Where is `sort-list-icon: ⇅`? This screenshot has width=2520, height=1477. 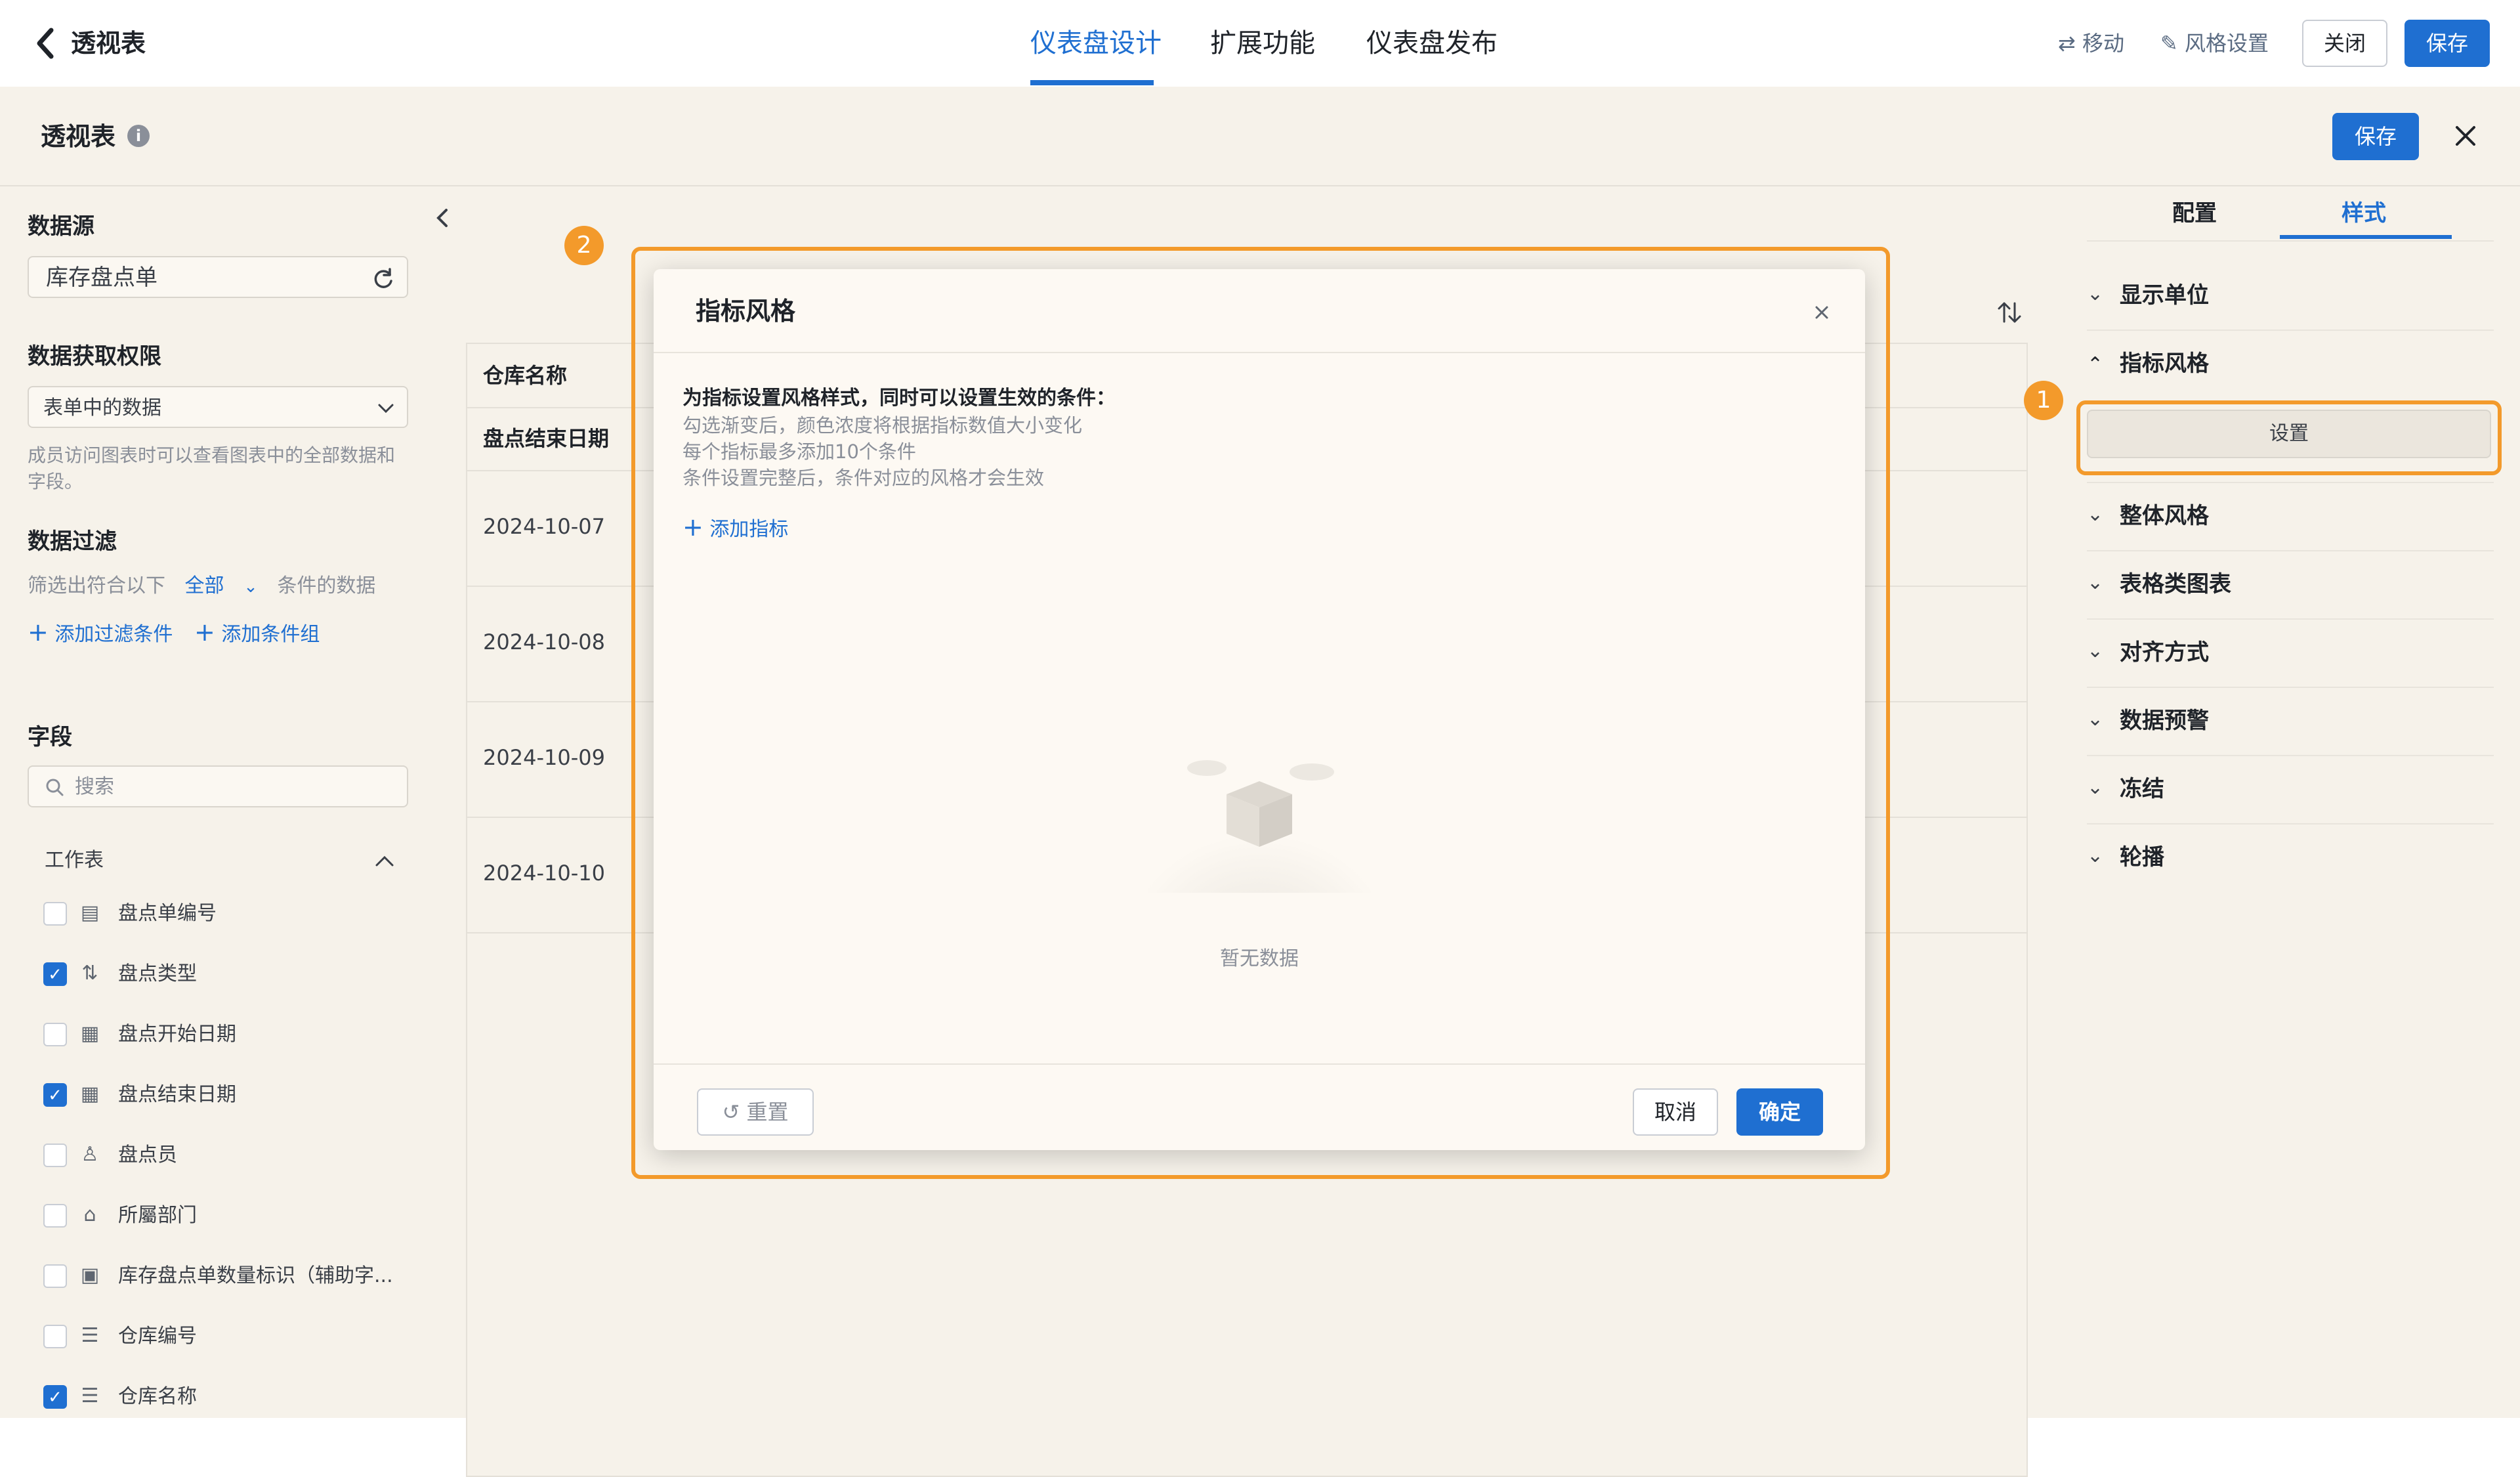 sort-list-icon: ⇅ is located at coordinates (89, 974).